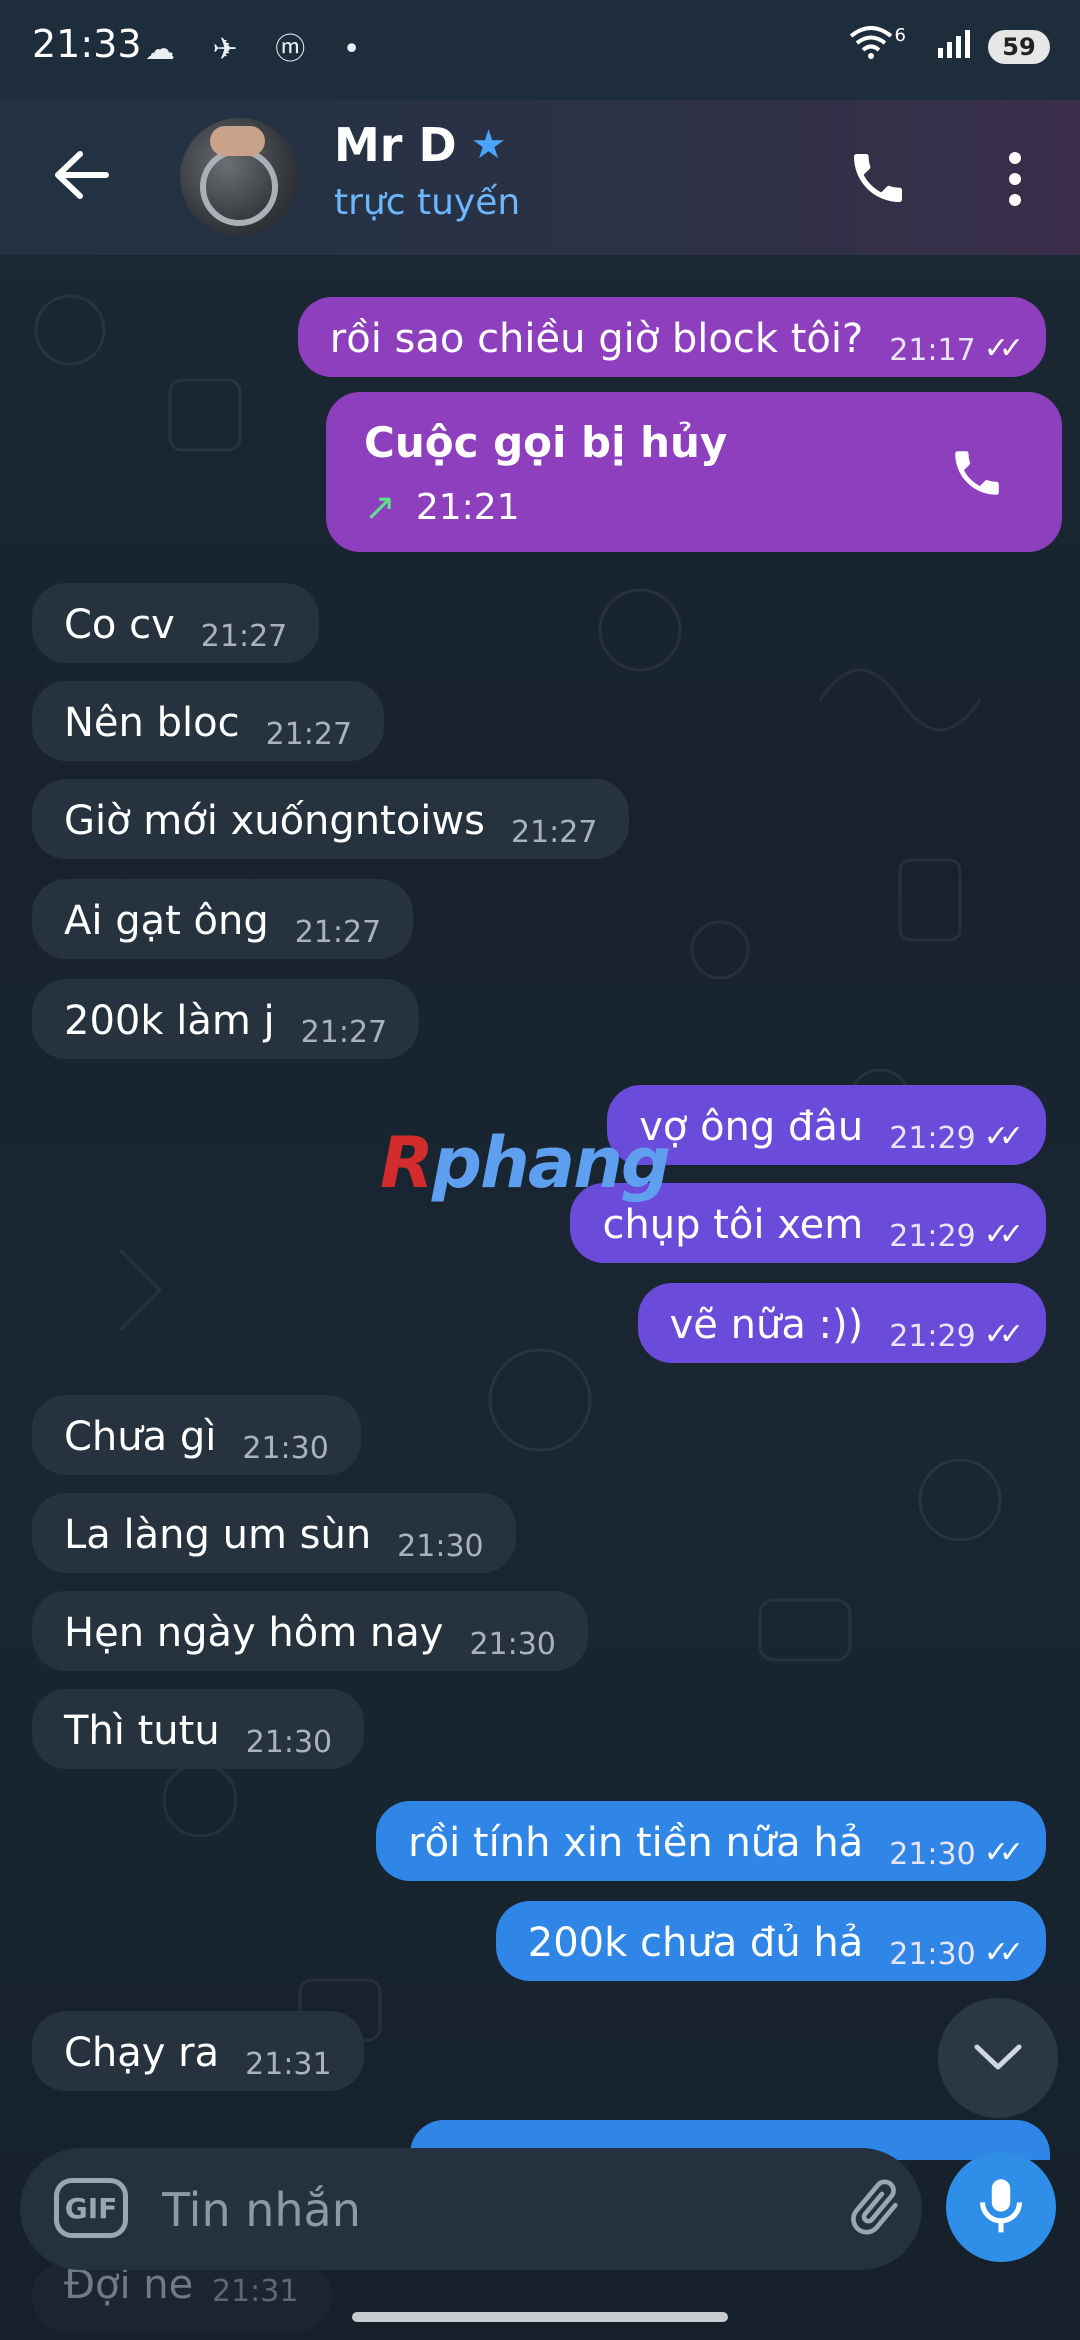 The height and width of the screenshot is (2340, 1080). What do you see at coordinates (596, 339) in the screenshot?
I see `message-text: rồi sao chiều giờ block tôi?` at bounding box center [596, 339].